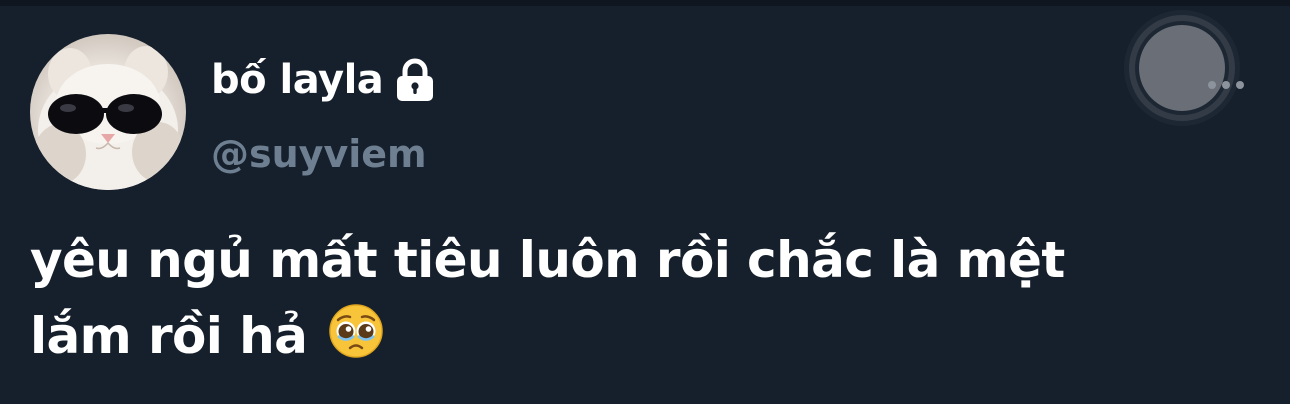 This screenshot has height=404, width=1290. I want to click on avatar, so click(108, 112).